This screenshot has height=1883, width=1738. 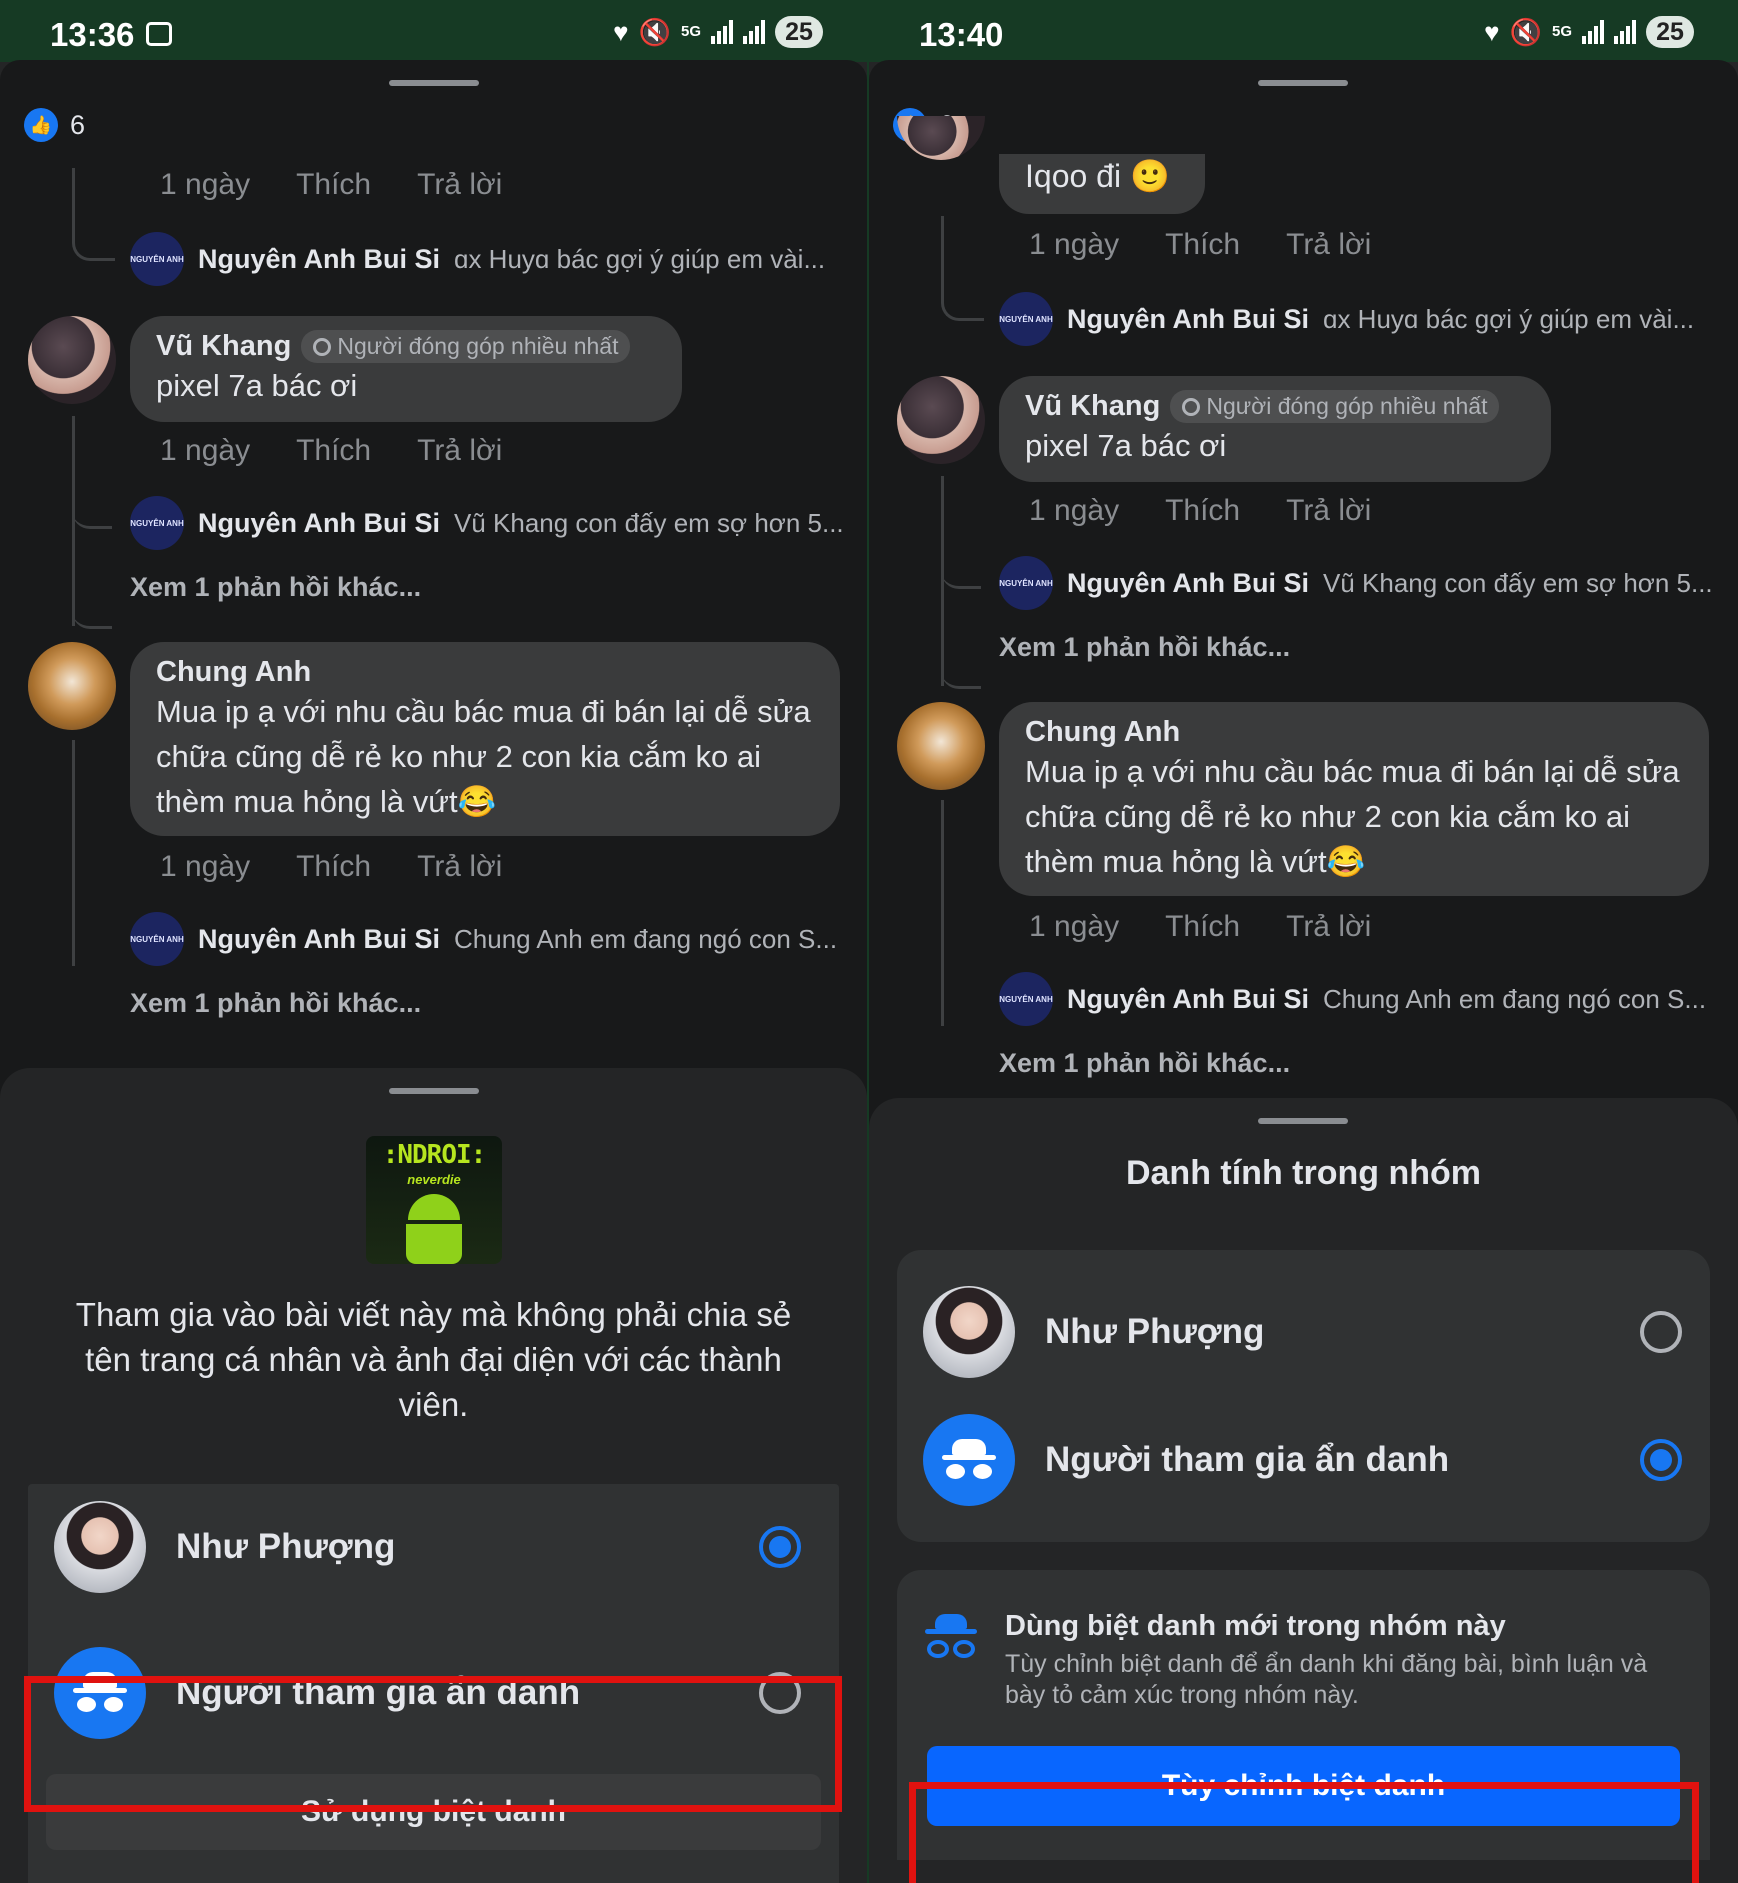 What do you see at coordinates (1303, 1173) in the screenshot?
I see `sheet-title: Danh tính trong nhóm` at bounding box center [1303, 1173].